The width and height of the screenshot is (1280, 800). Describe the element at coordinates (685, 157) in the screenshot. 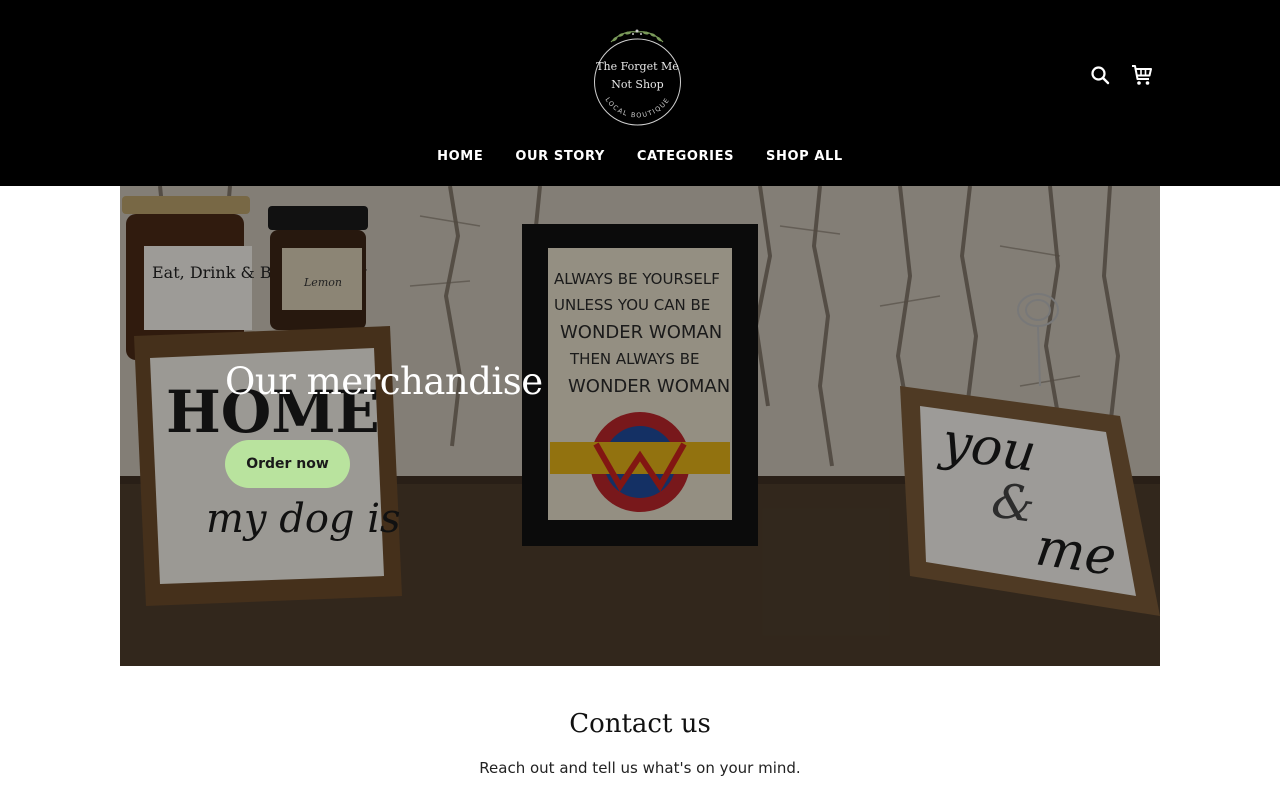

I see `nav-categories: CATEGORIES` at that location.